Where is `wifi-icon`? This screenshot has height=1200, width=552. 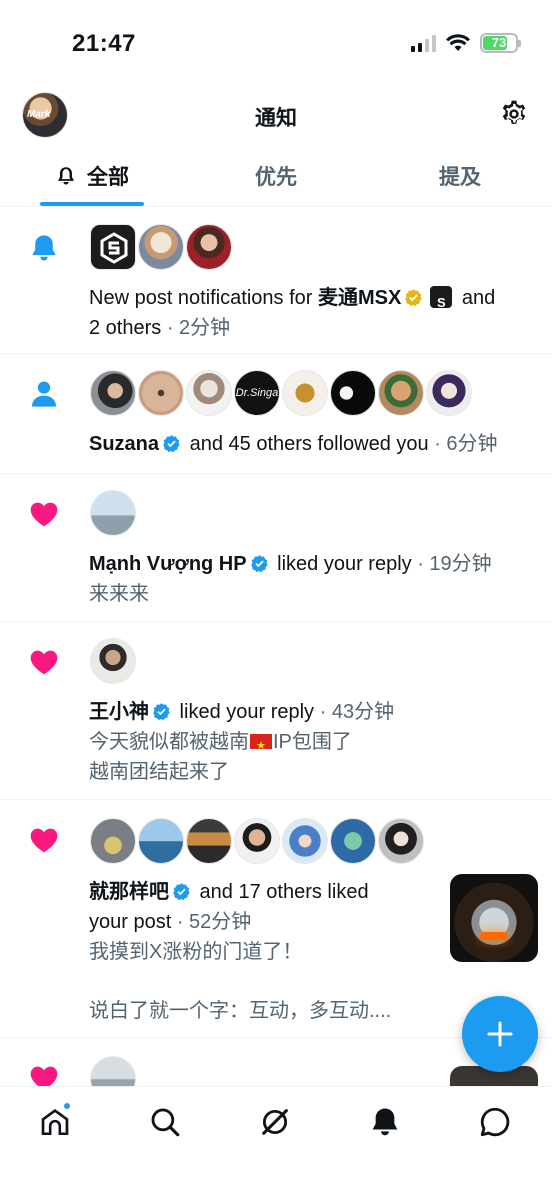 wifi-icon is located at coordinates (458, 42).